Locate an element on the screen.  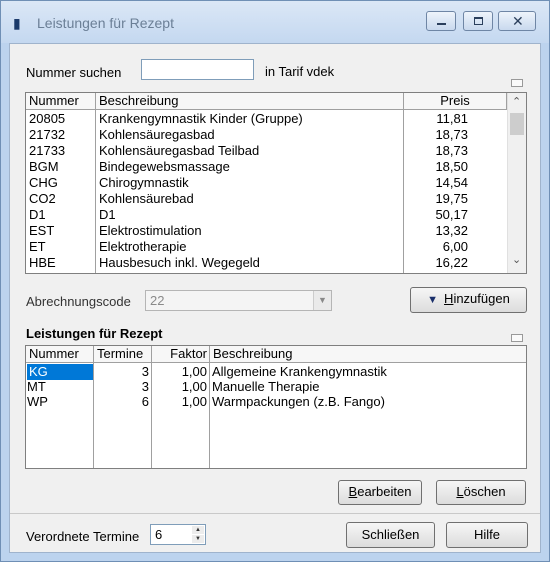
search-input is located at coordinates (197, 69).